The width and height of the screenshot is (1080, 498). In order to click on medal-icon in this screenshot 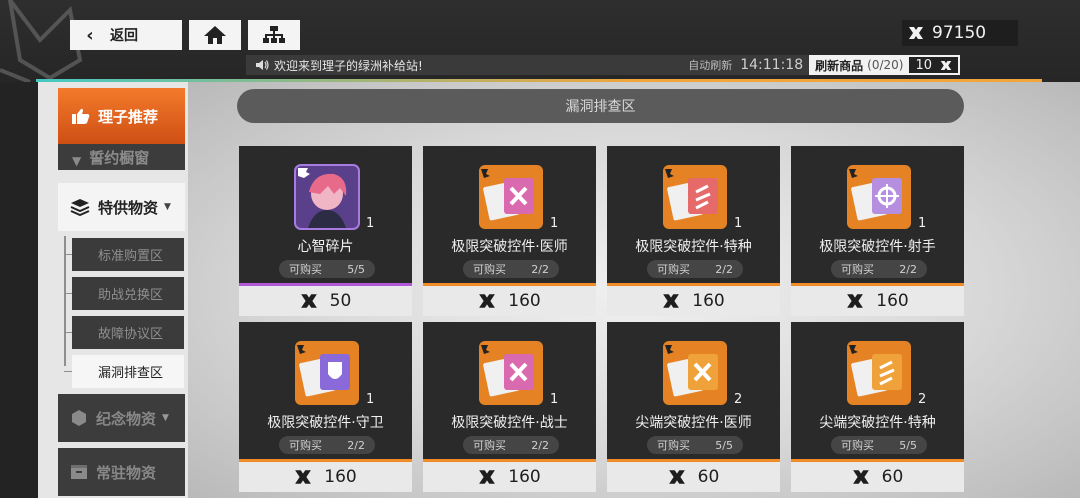, I will do `click(79, 418)`.